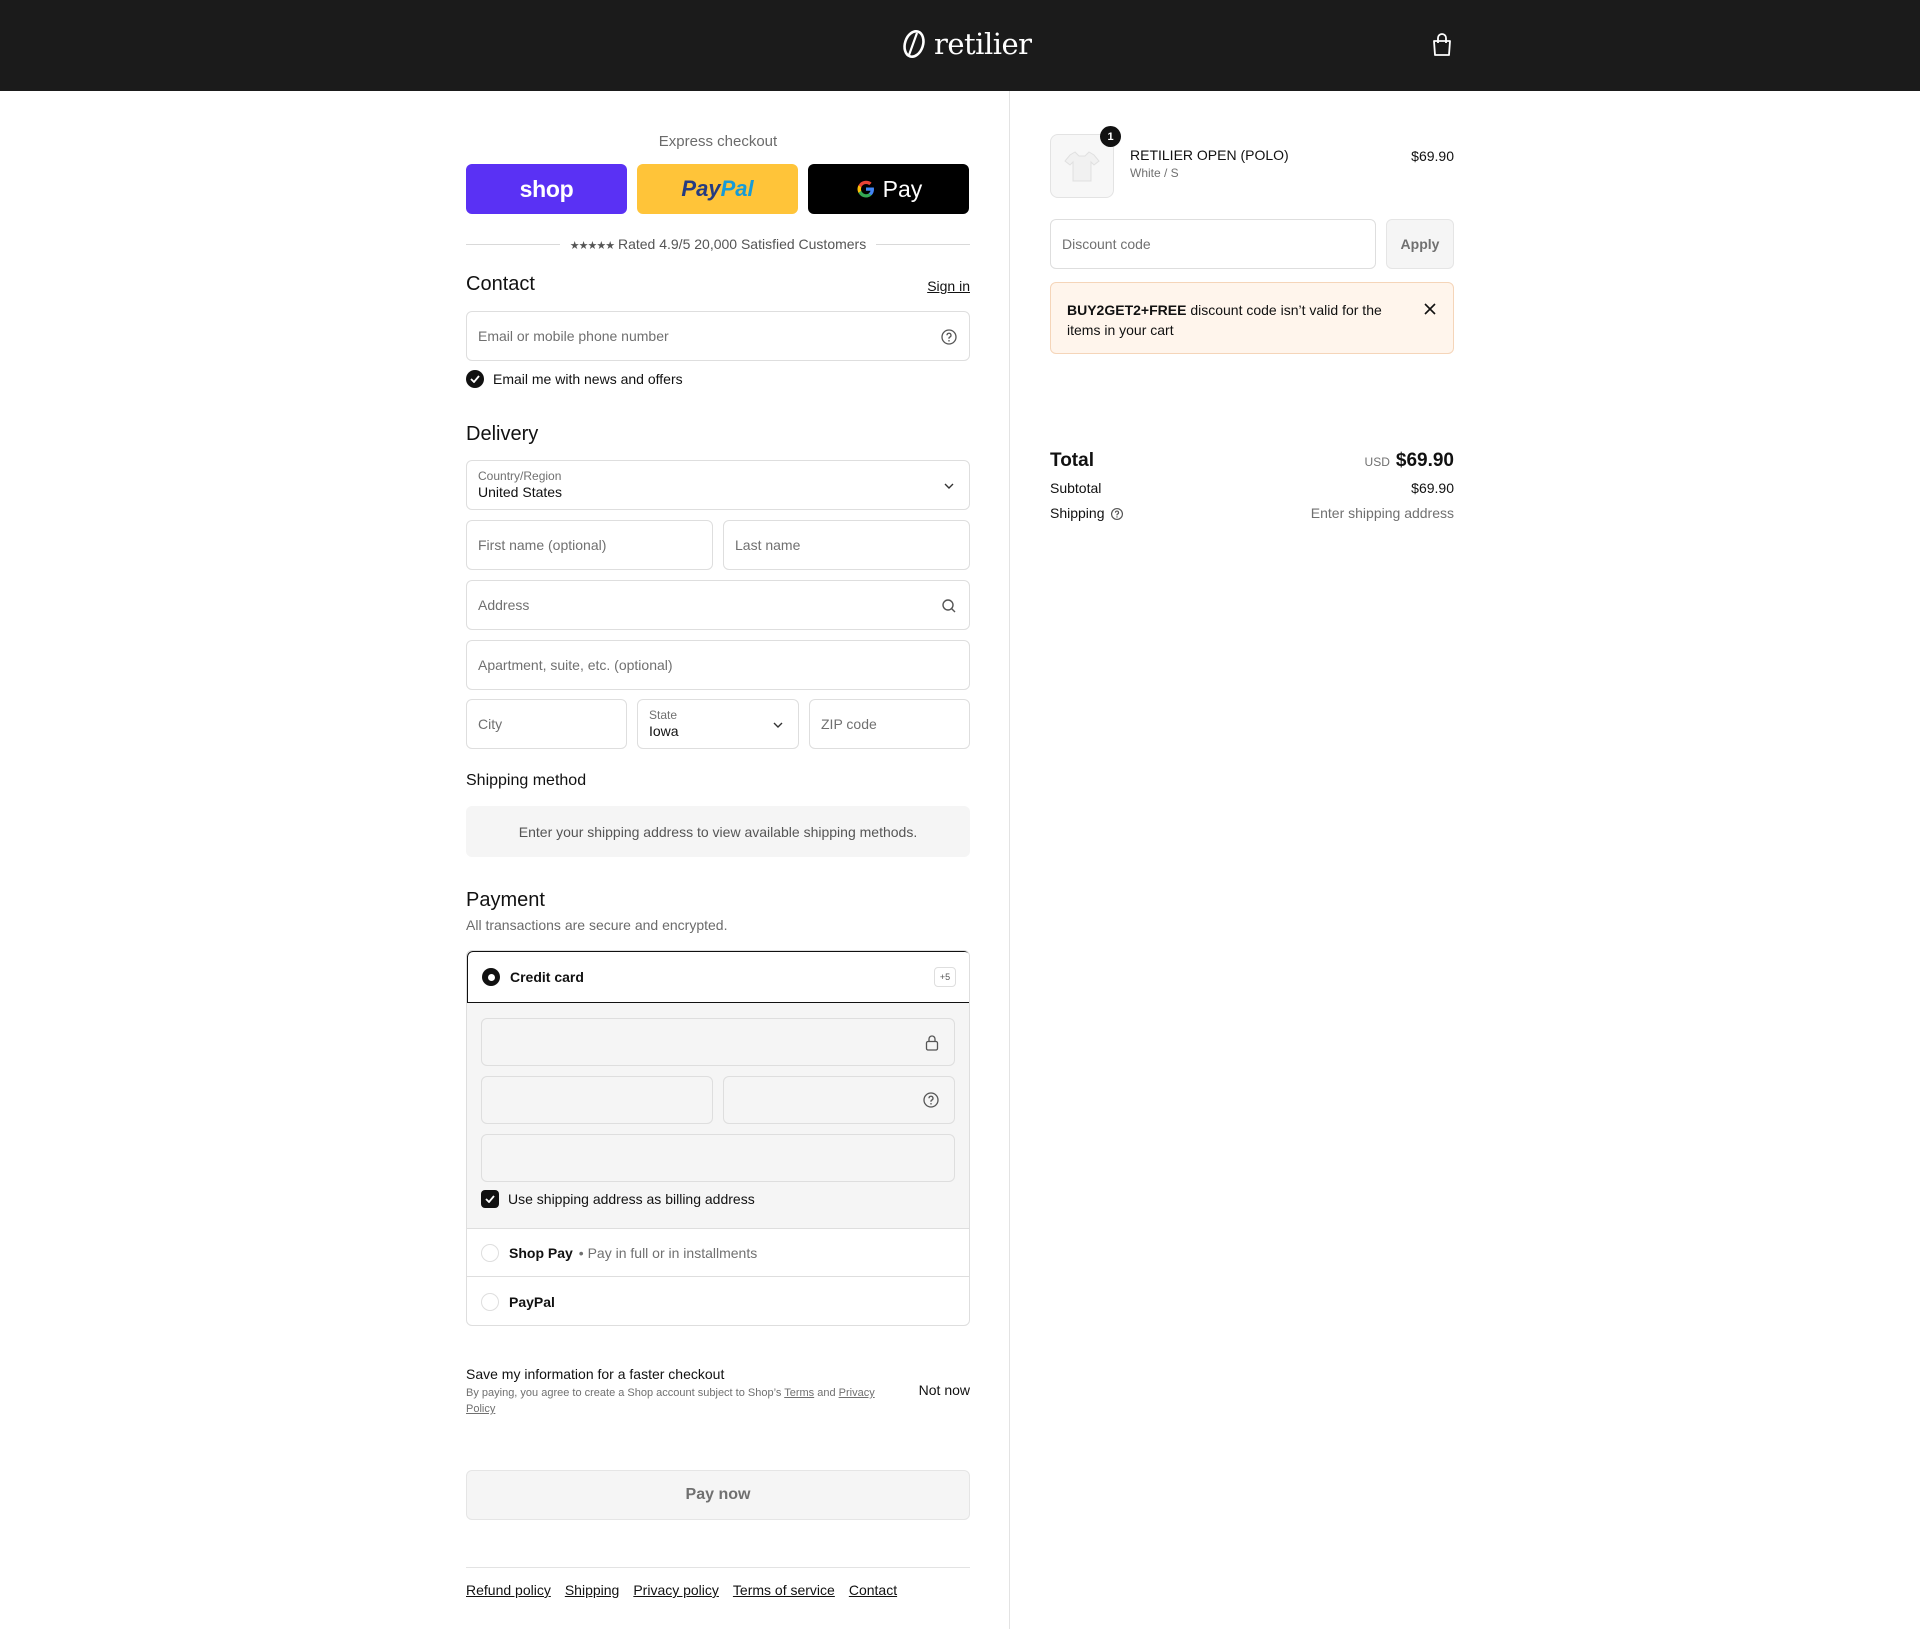 The image size is (1920, 1629). What do you see at coordinates (592, 246) in the screenshot?
I see `rating-stars: ★★★★★` at bounding box center [592, 246].